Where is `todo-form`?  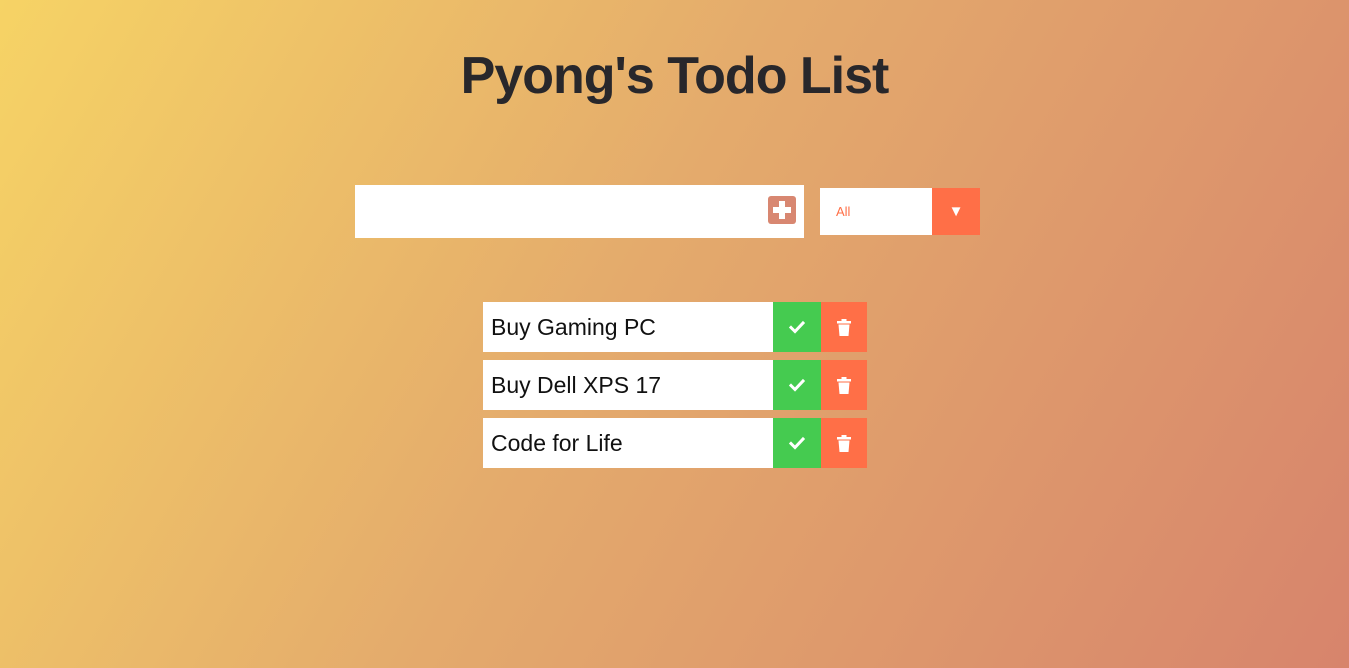
todo-form is located at coordinates (579, 211).